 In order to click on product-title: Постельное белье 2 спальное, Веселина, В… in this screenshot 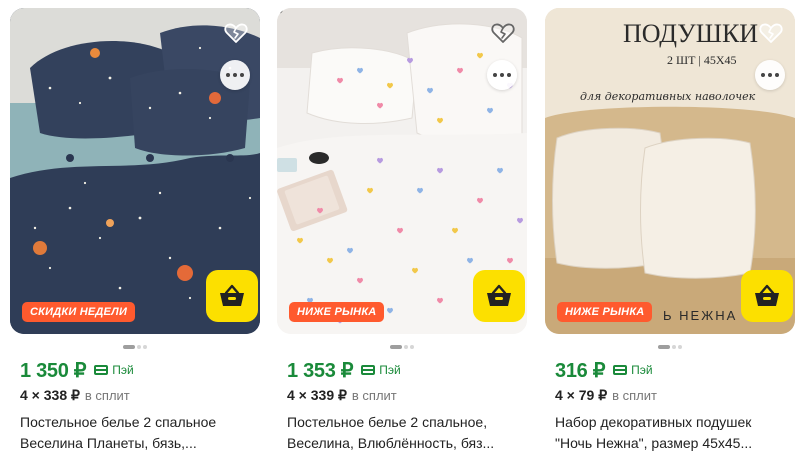, I will do `click(407, 433)`.